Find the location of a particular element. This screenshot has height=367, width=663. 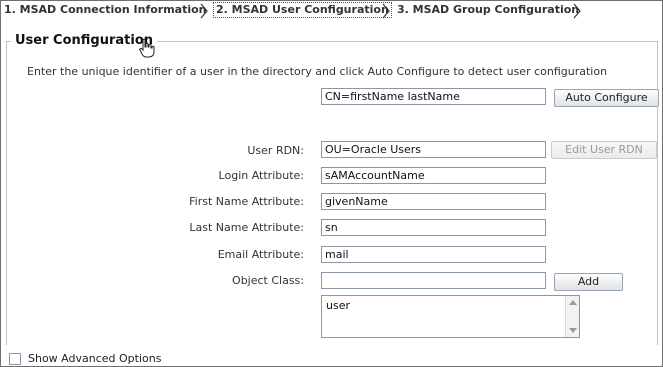

hand-cursor-icon is located at coordinates (147, 48).